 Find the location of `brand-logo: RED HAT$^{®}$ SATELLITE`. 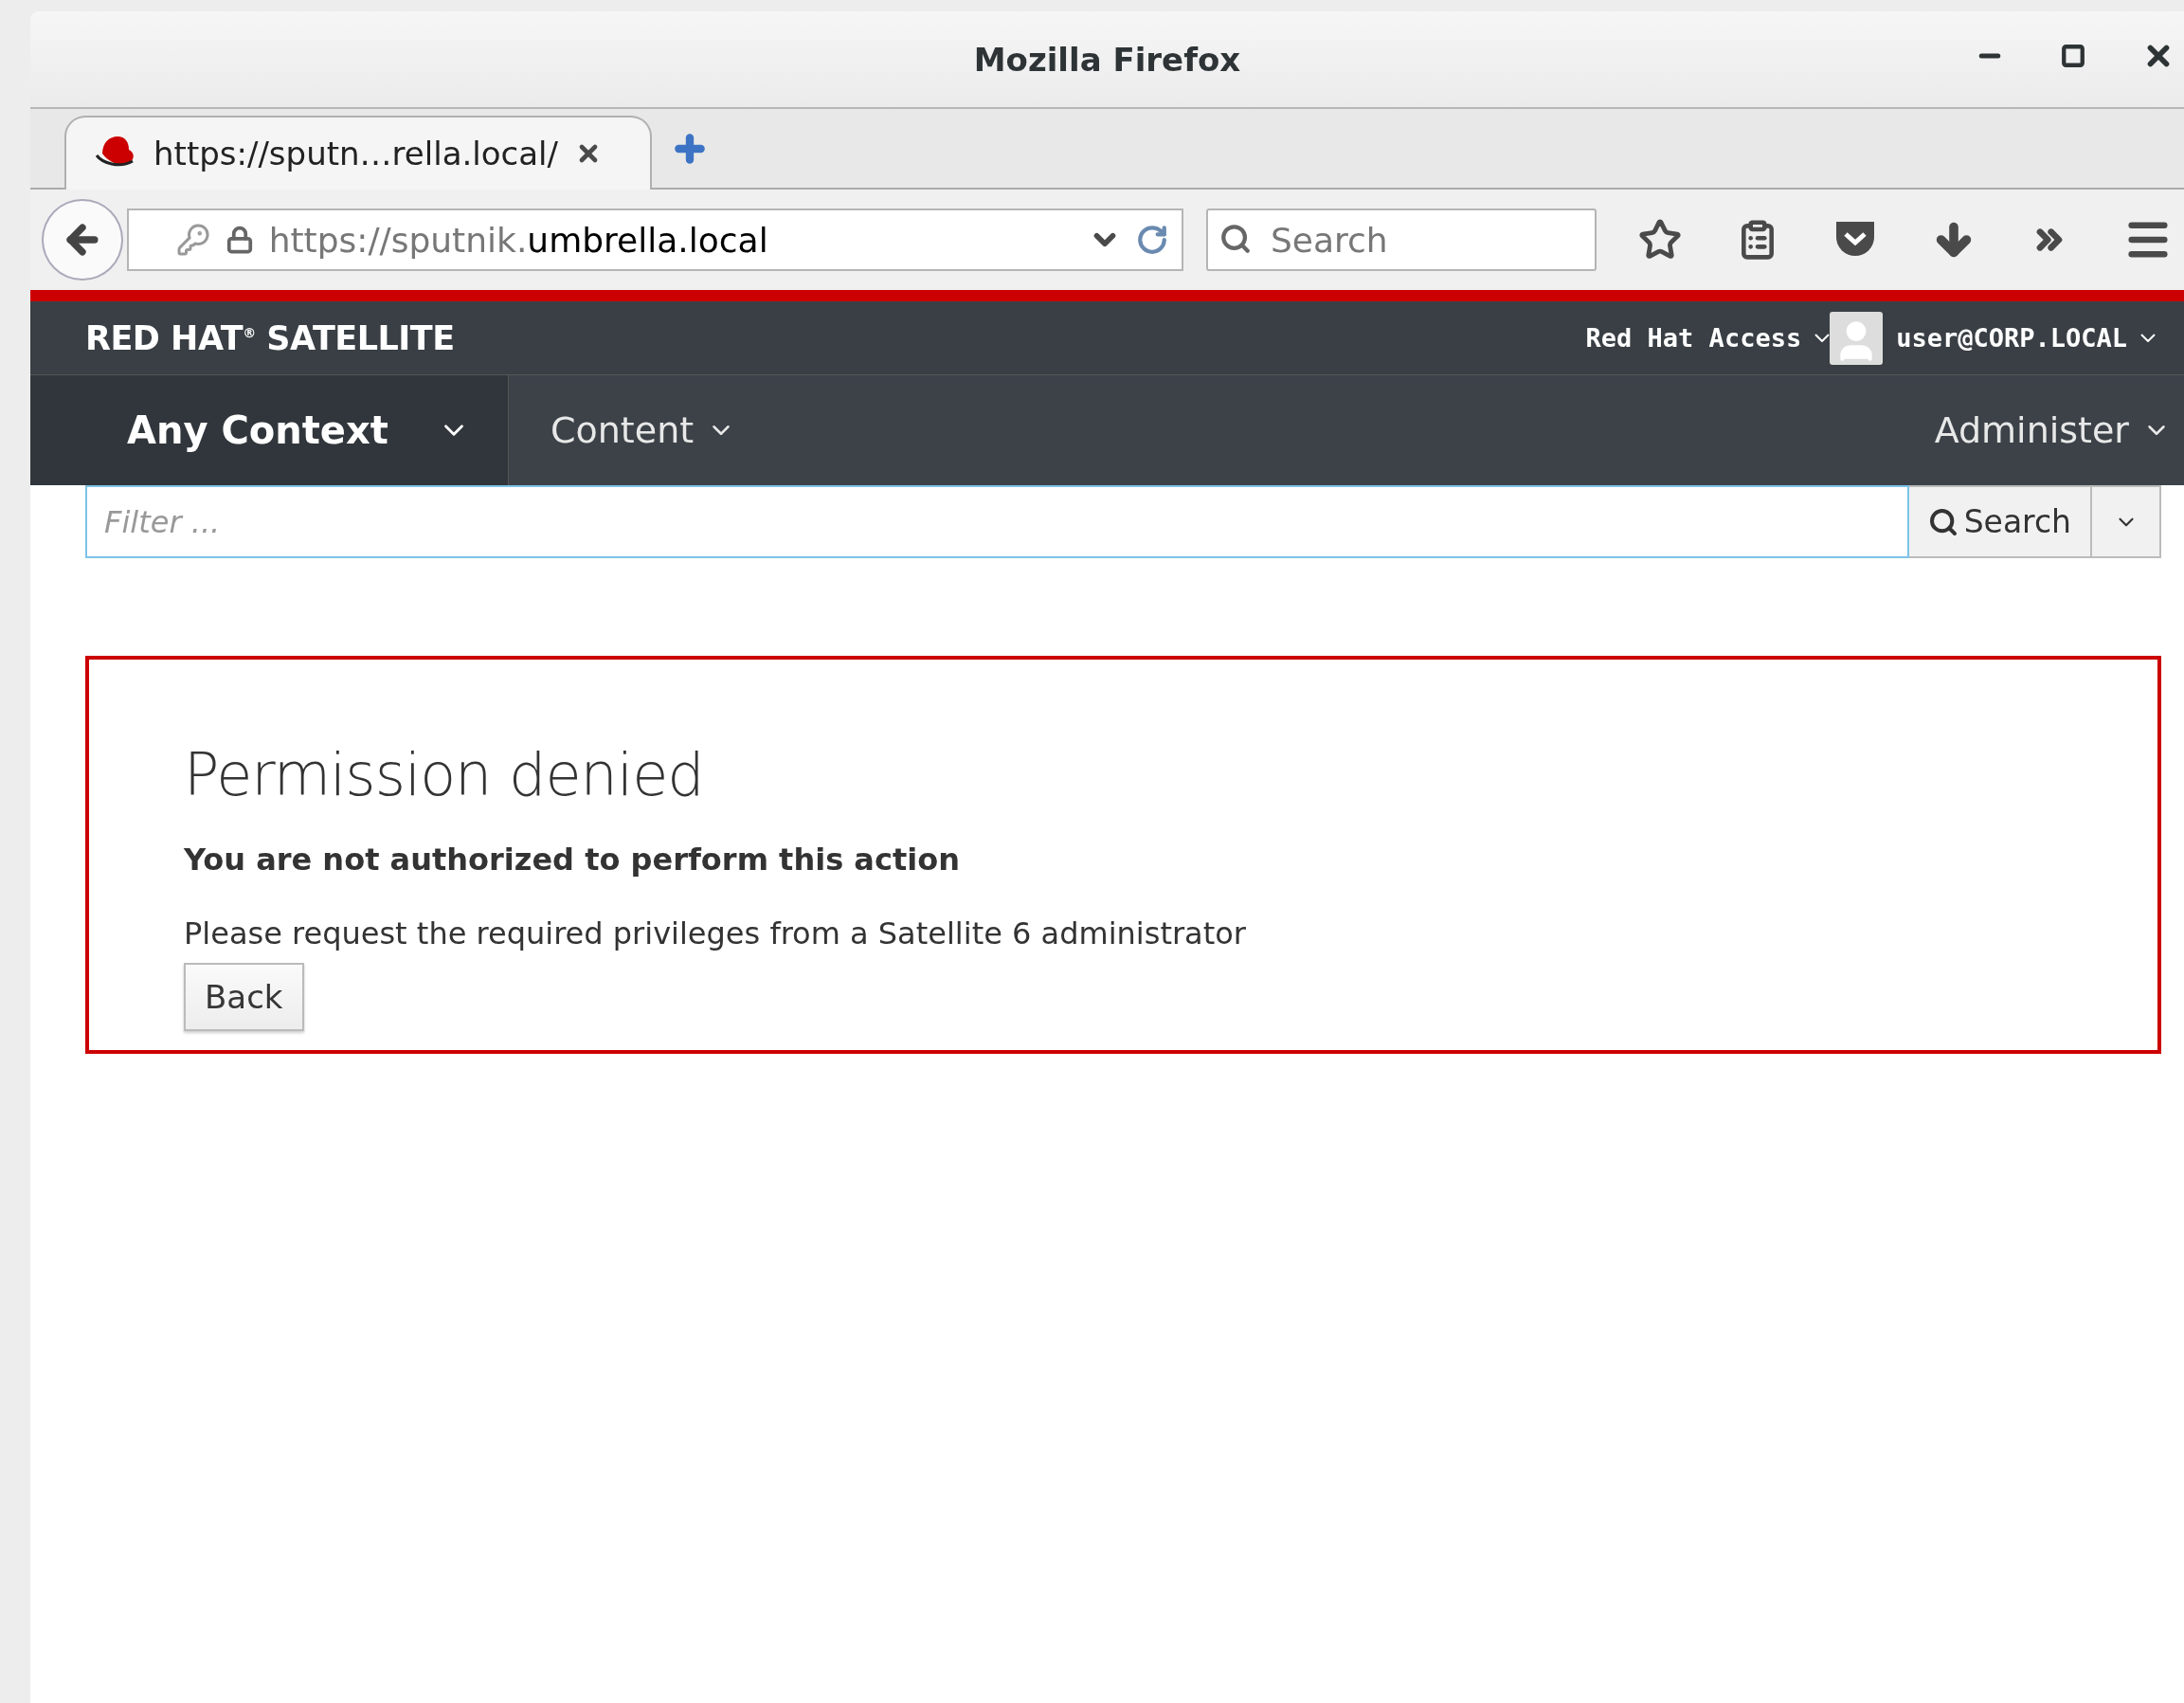

brand-logo: RED HAT$^{®}$ SATELLITE is located at coordinates (270, 337).